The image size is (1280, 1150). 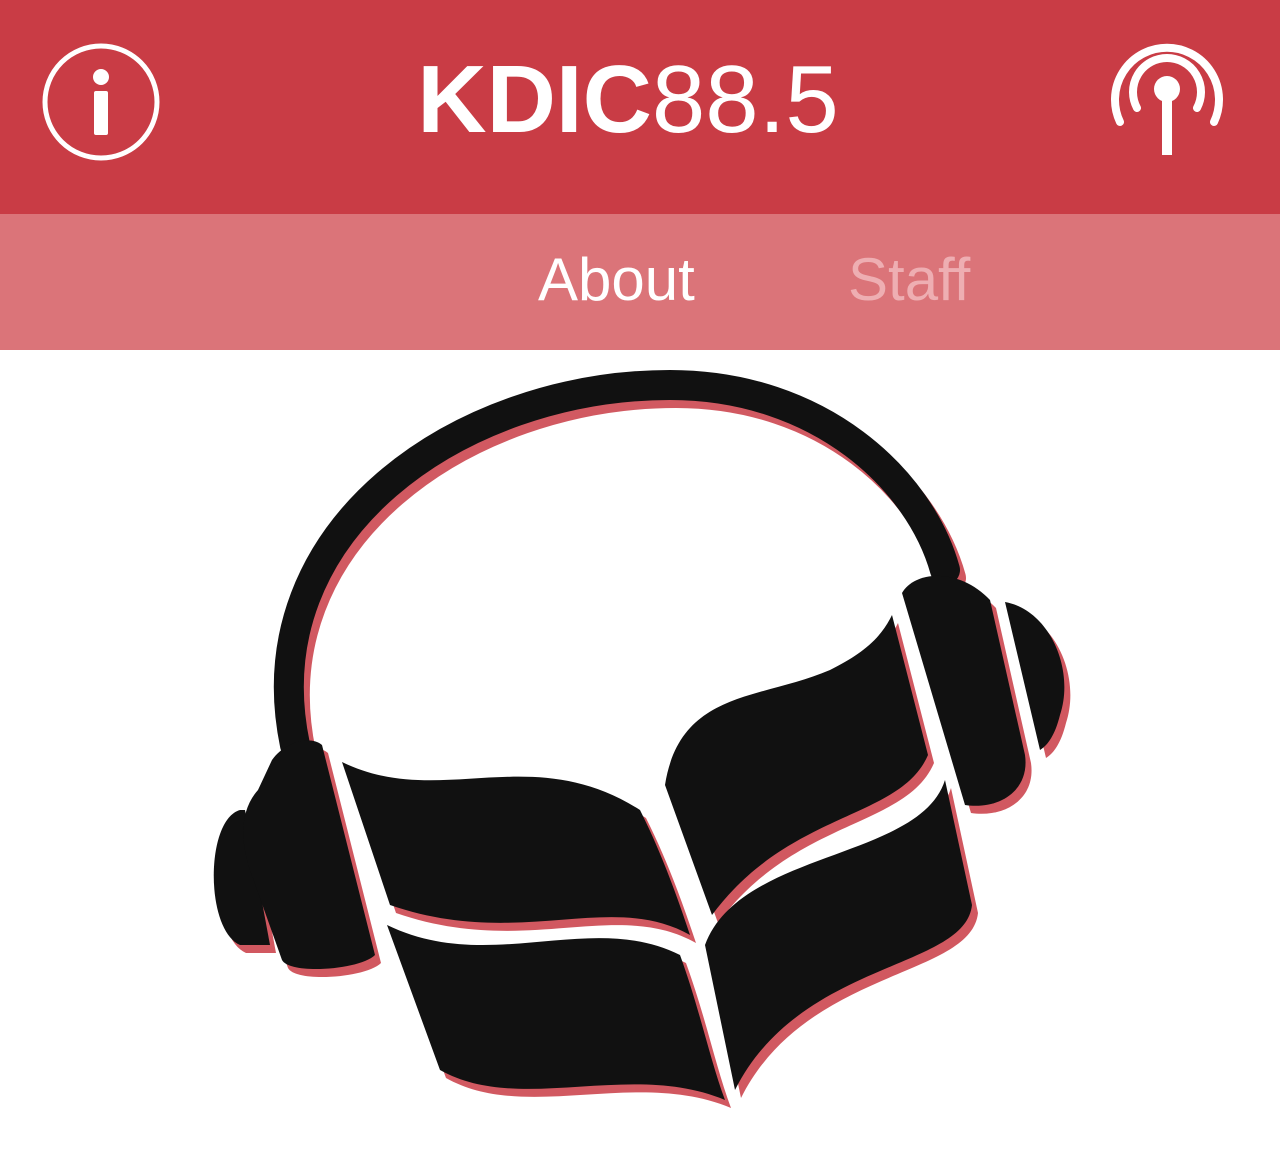 I want to click on station-name: KDIC, so click(x=534, y=99).